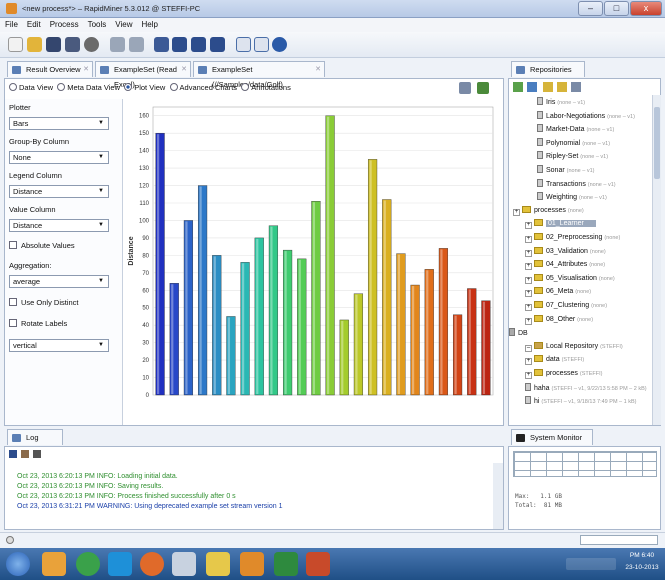  What do you see at coordinates (120, 564) in the screenshot?
I see `skype-icon` at bounding box center [120, 564].